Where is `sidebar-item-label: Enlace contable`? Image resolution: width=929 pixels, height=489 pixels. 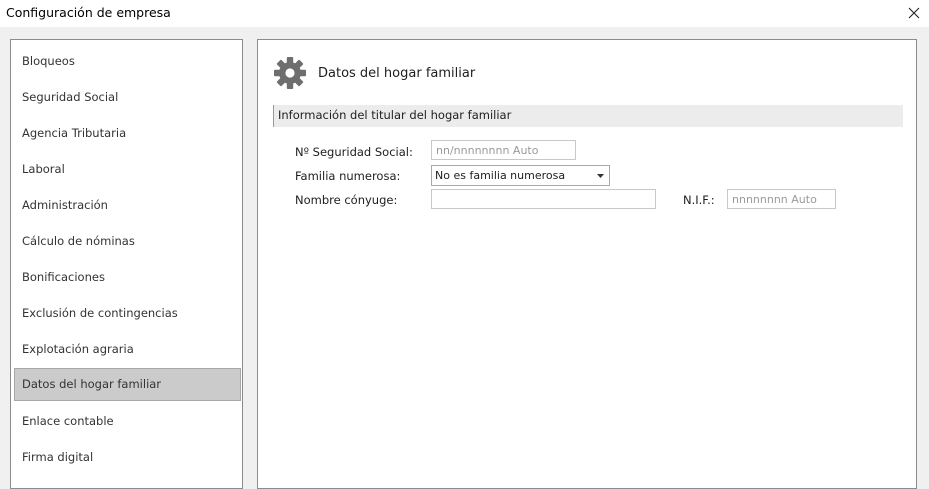 sidebar-item-label: Enlace contable is located at coordinates (68, 421).